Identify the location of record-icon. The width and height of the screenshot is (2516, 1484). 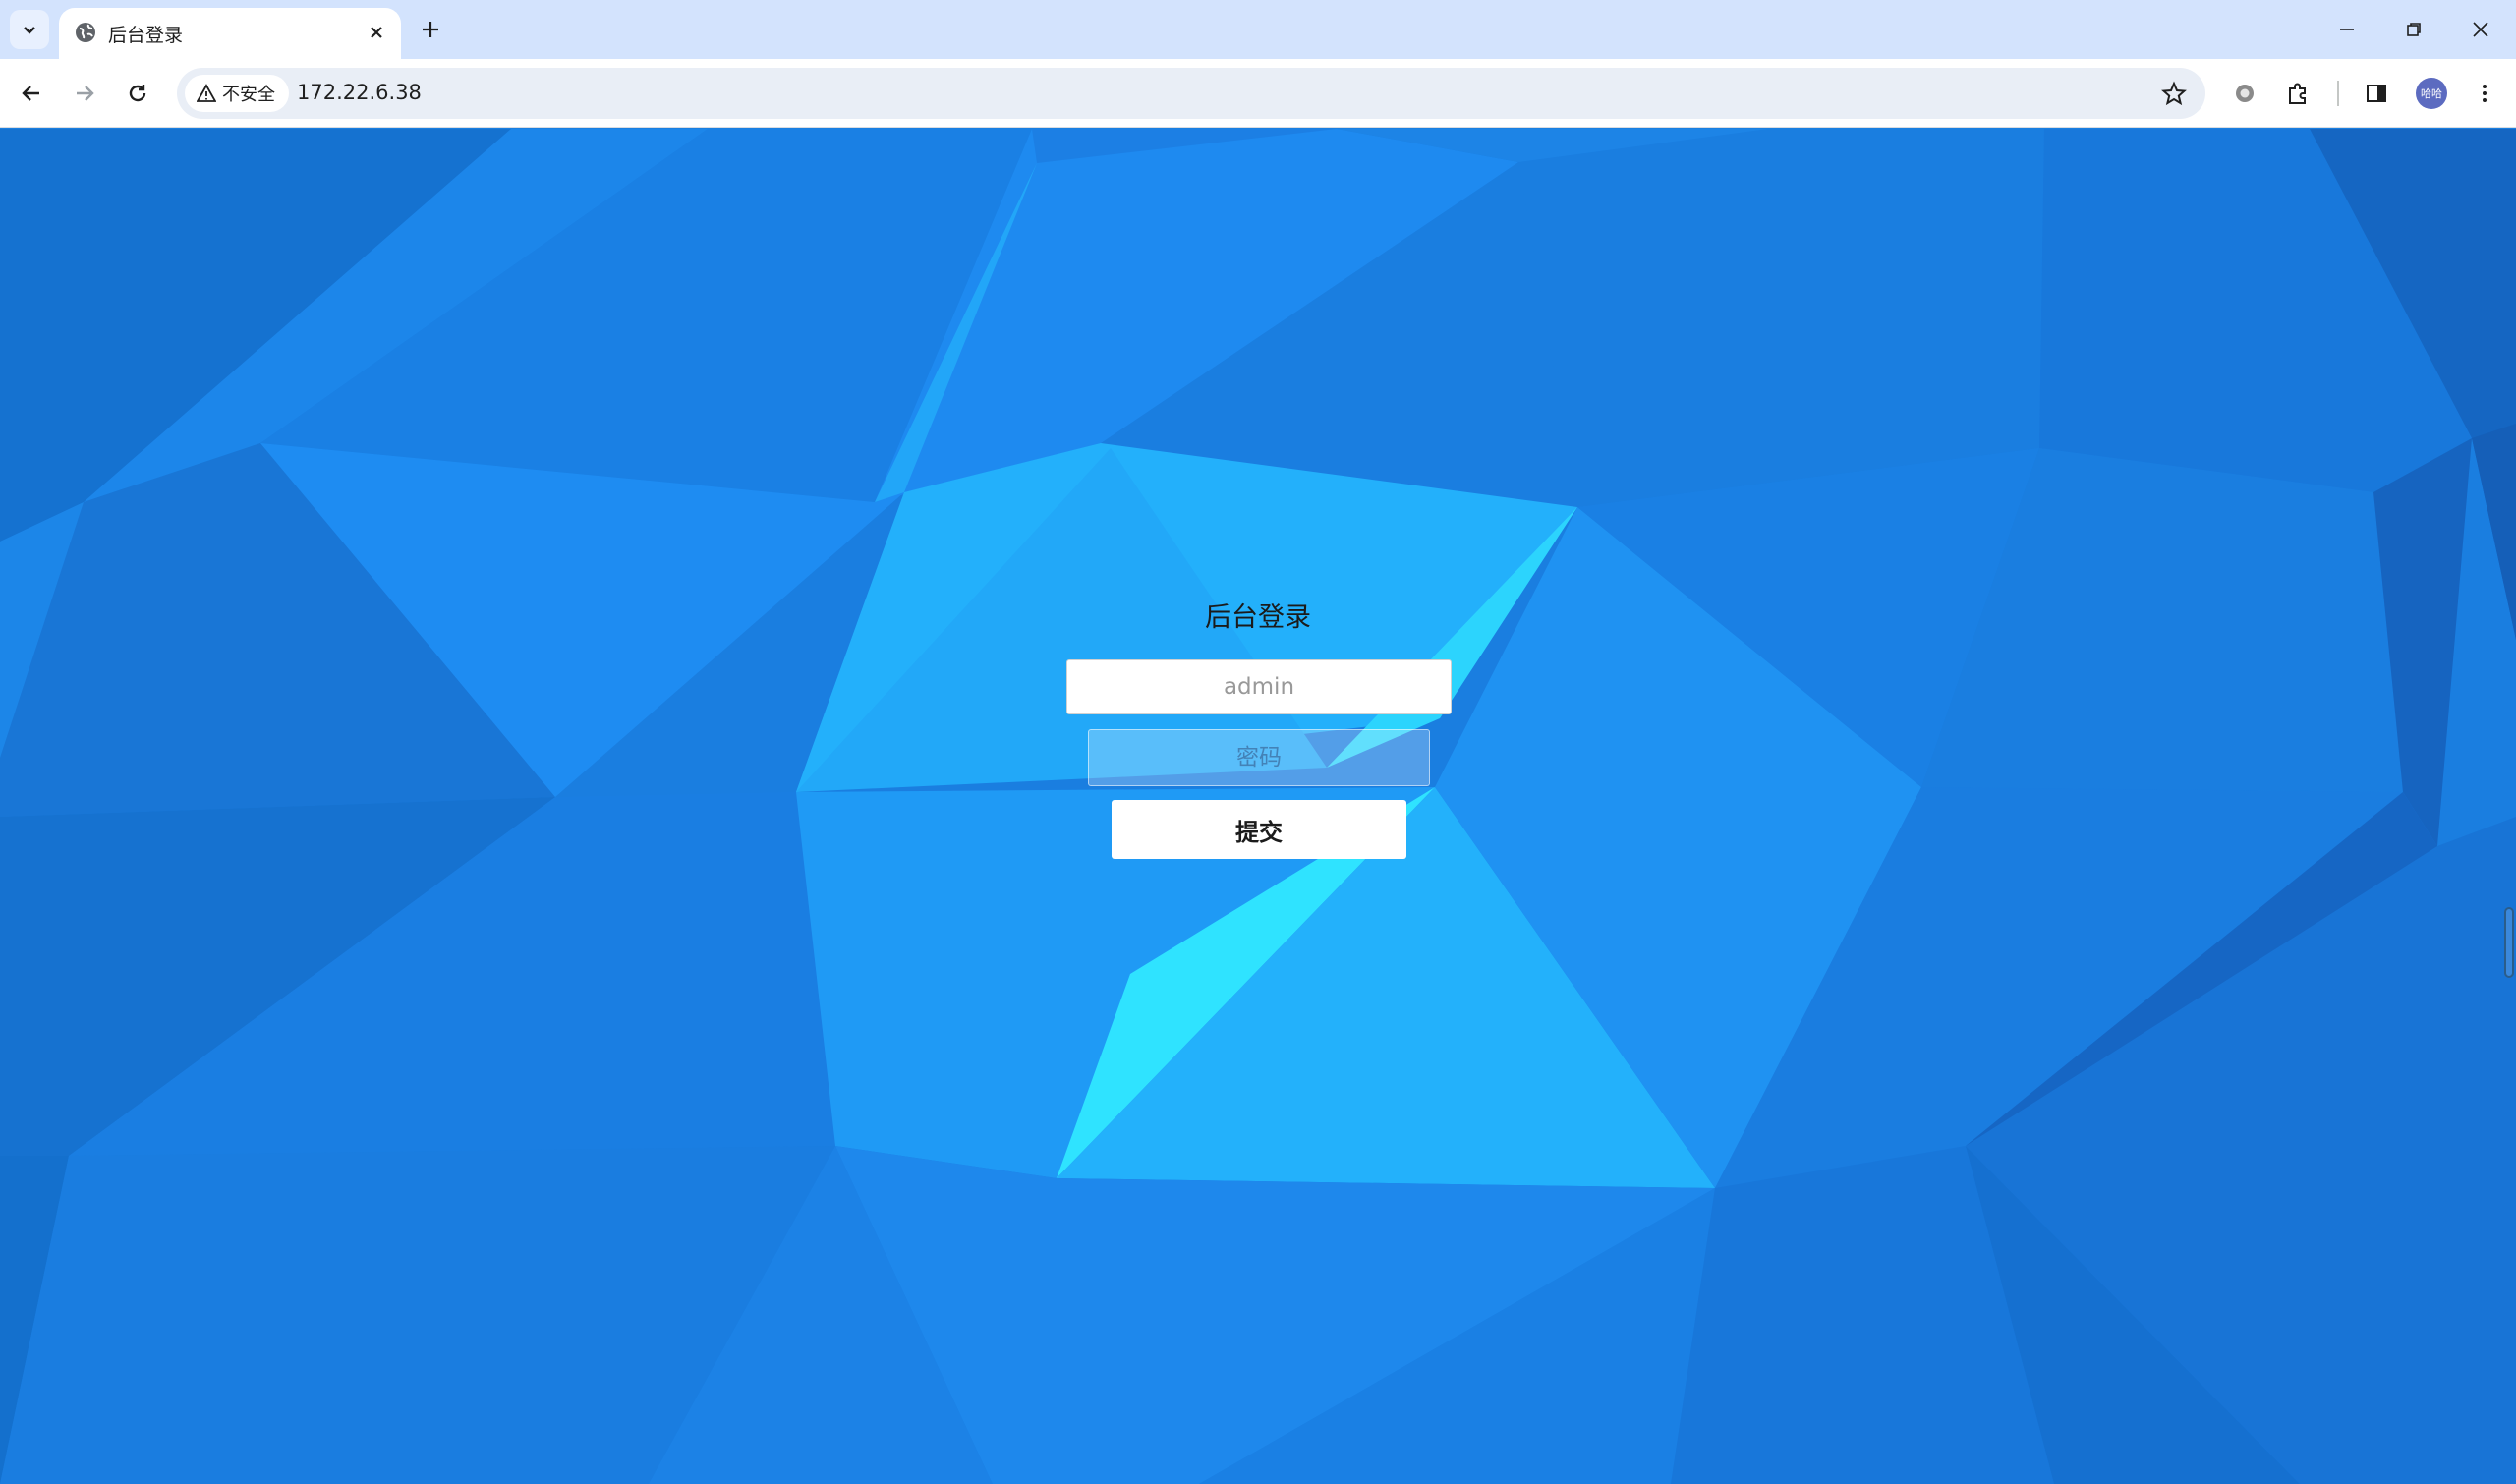
(2245, 93).